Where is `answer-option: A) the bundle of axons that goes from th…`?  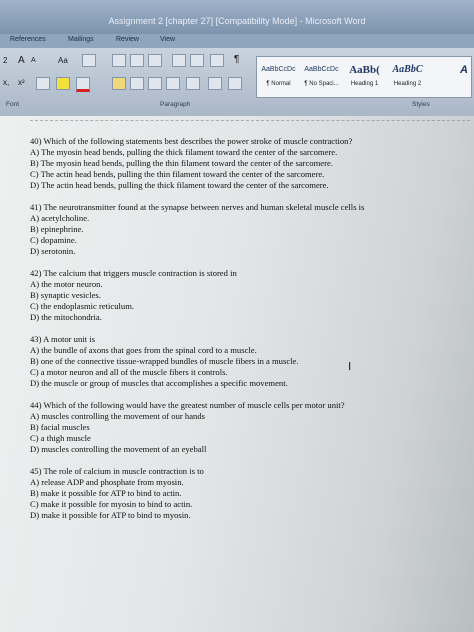
answer-option: A) the bundle of axons that goes from th… is located at coordinates (245, 350).